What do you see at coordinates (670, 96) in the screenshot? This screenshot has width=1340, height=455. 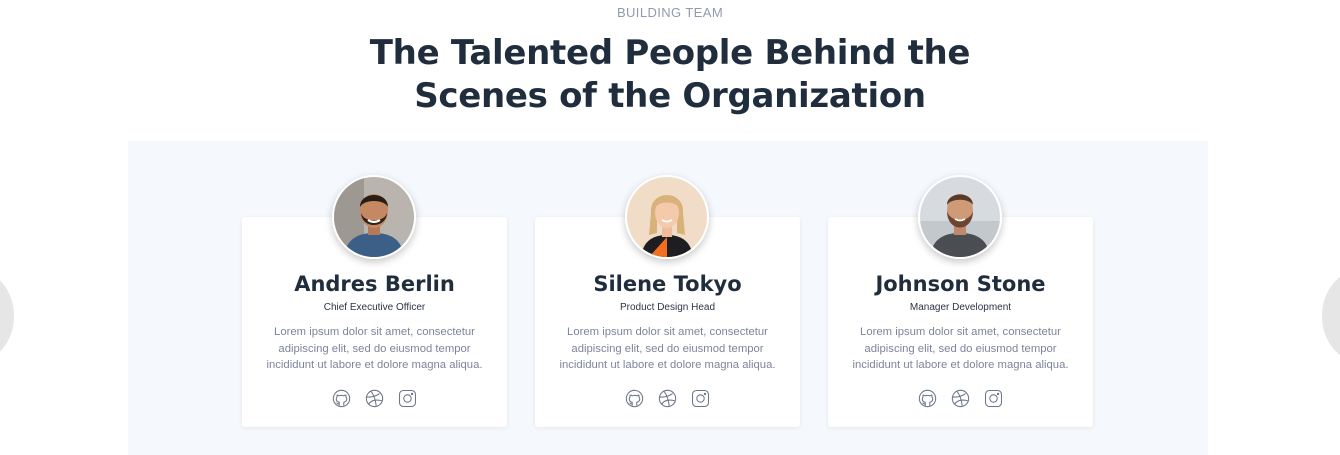 I see `section-title-line-2: Scenes of the Organization` at bounding box center [670, 96].